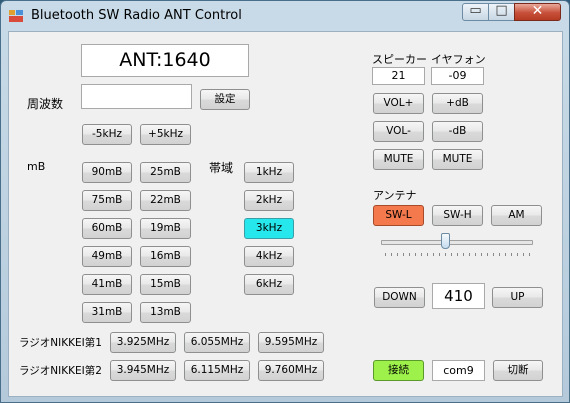 This screenshot has height=403, width=570. What do you see at coordinates (165, 284) in the screenshot?
I see `band-15mb-button: 15mB` at bounding box center [165, 284].